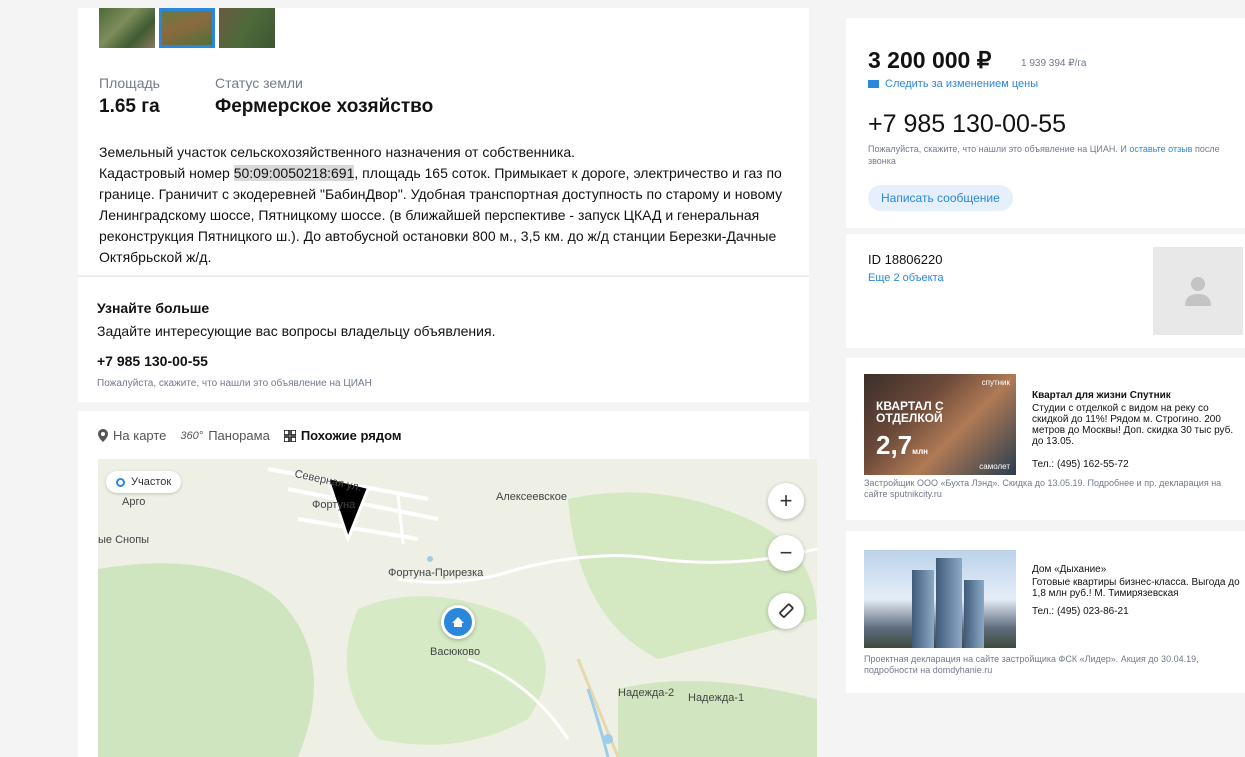  I want to click on owner-id: ID 18806220, so click(905, 259).